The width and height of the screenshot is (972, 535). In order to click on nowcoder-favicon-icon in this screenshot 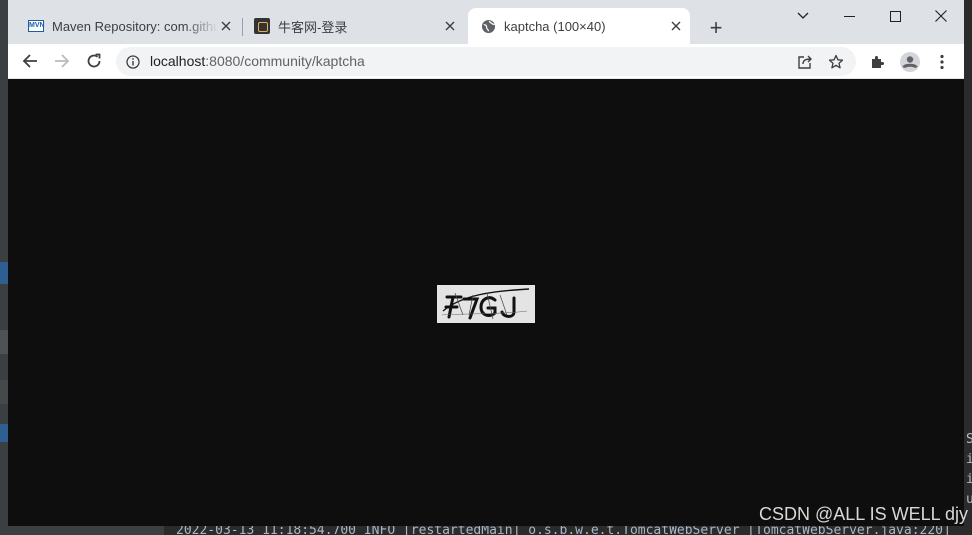, I will do `click(262, 26)`.